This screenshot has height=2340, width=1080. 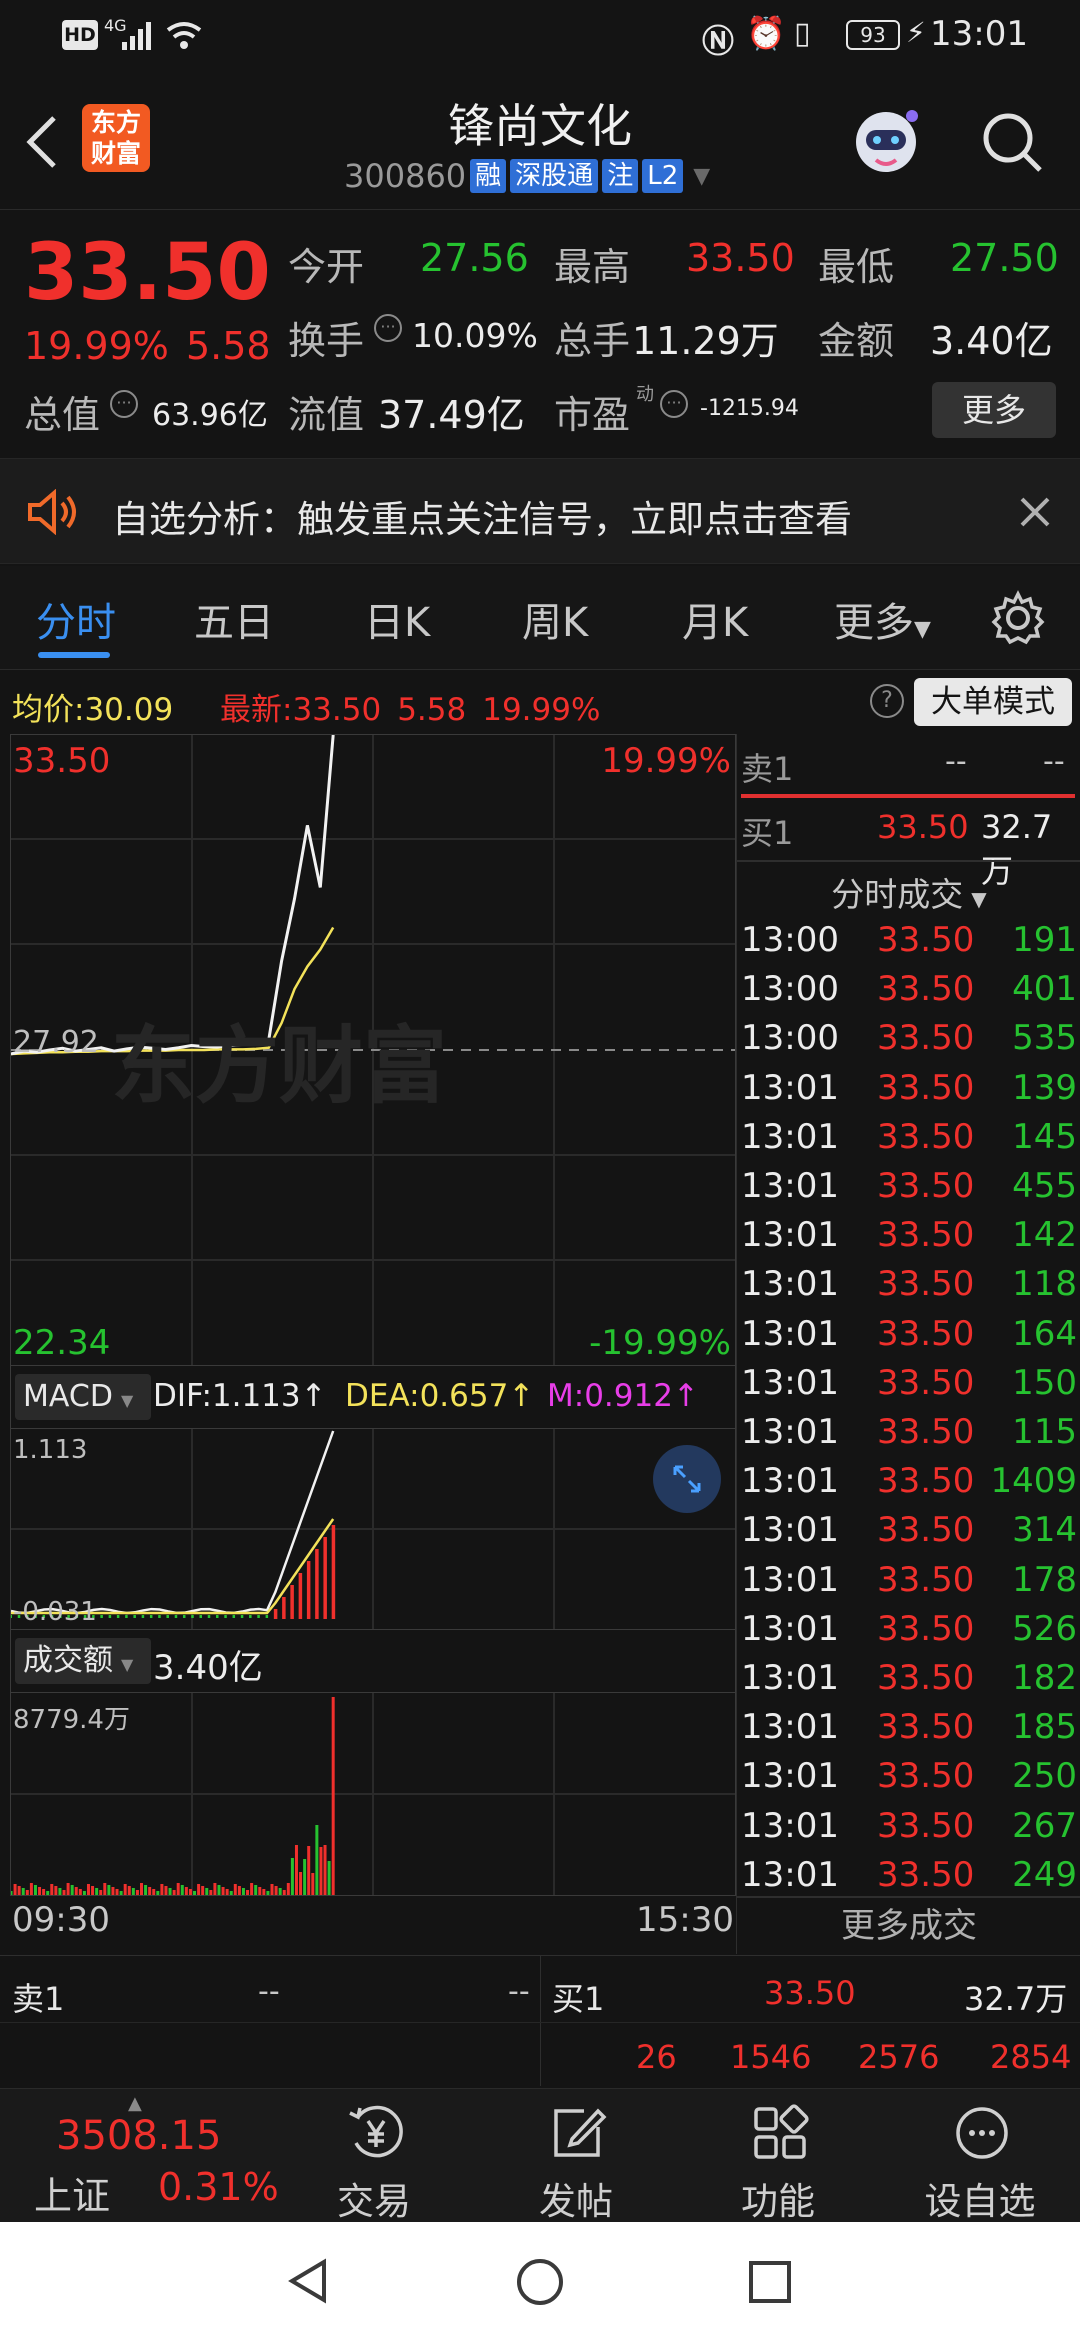 I want to click on search-icon, so click(x=1013, y=143).